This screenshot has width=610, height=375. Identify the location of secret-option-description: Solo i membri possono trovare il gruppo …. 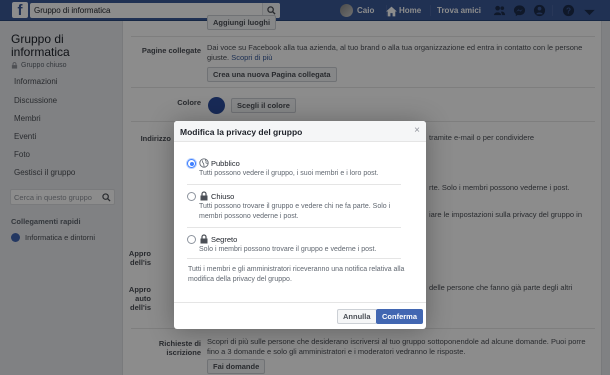
(288, 249).